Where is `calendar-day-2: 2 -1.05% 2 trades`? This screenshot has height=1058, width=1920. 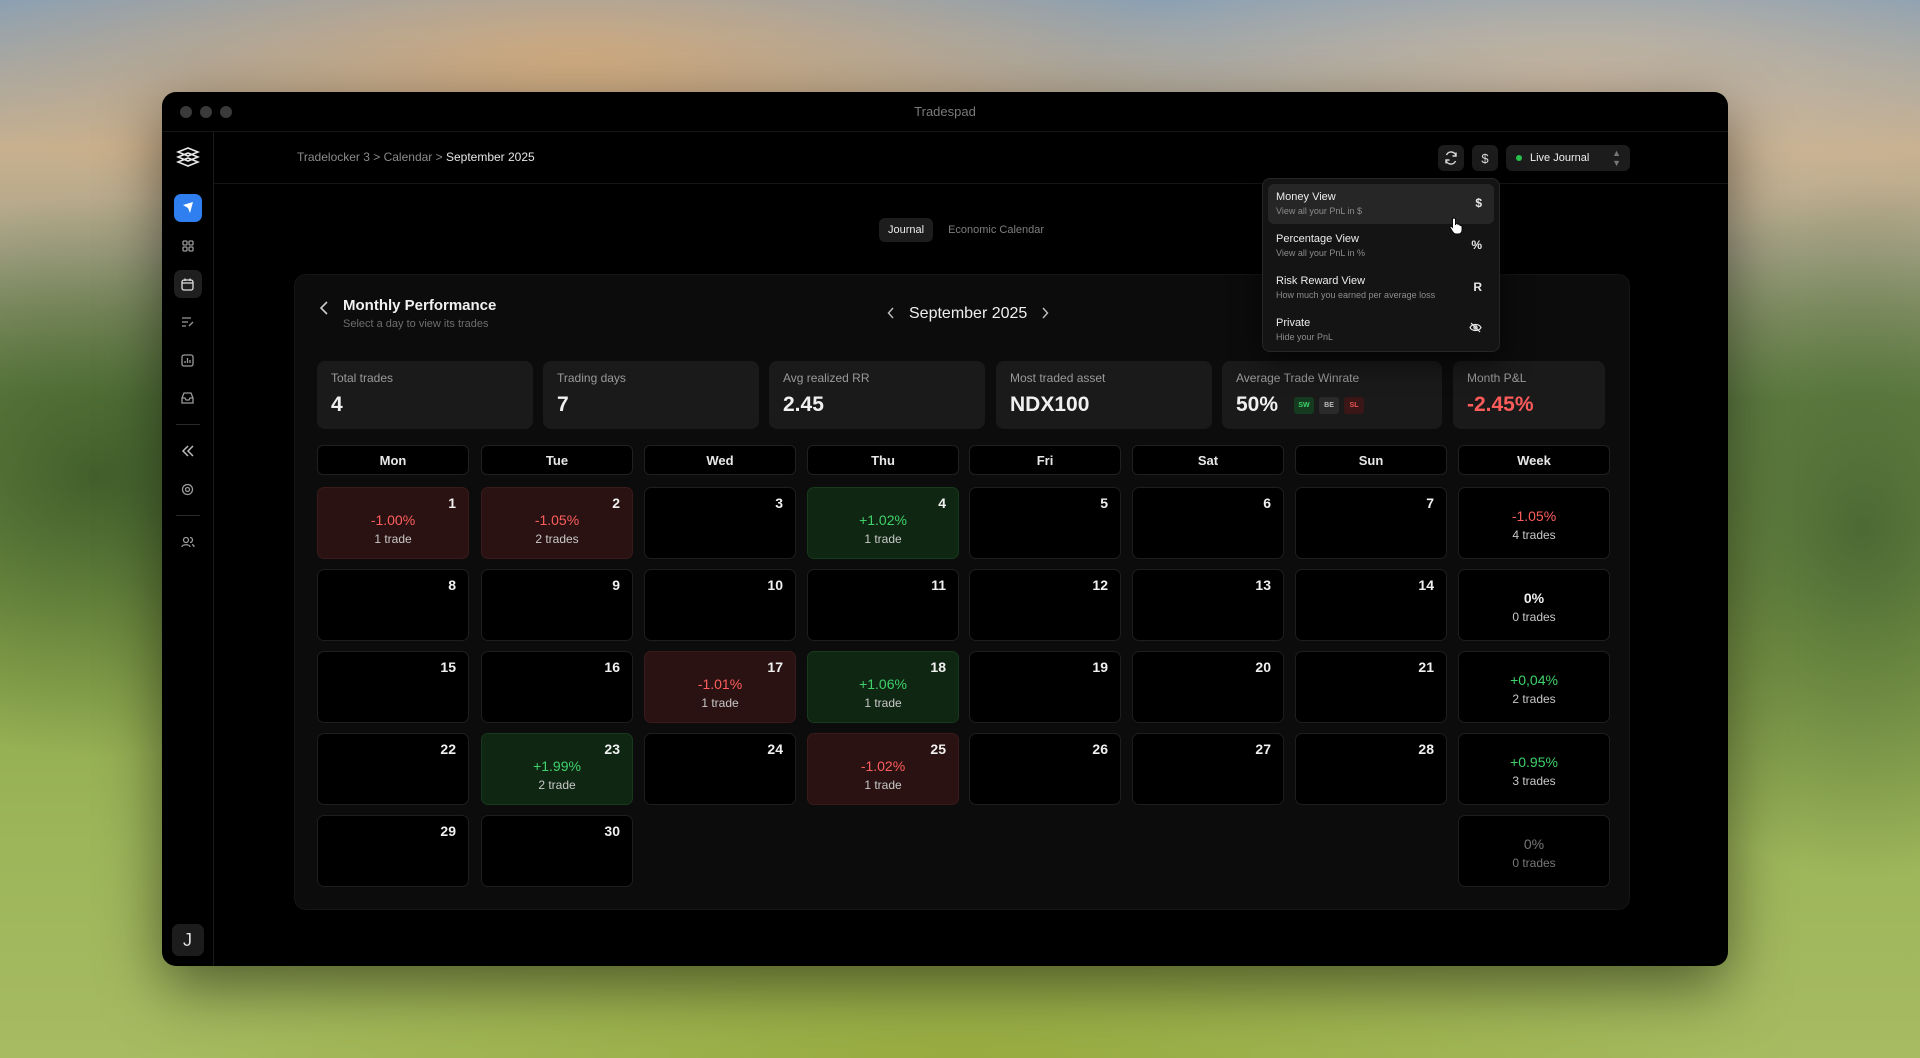 calendar-day-2: 2 -1.05% 2 trades is located at coordinates (557, 523).